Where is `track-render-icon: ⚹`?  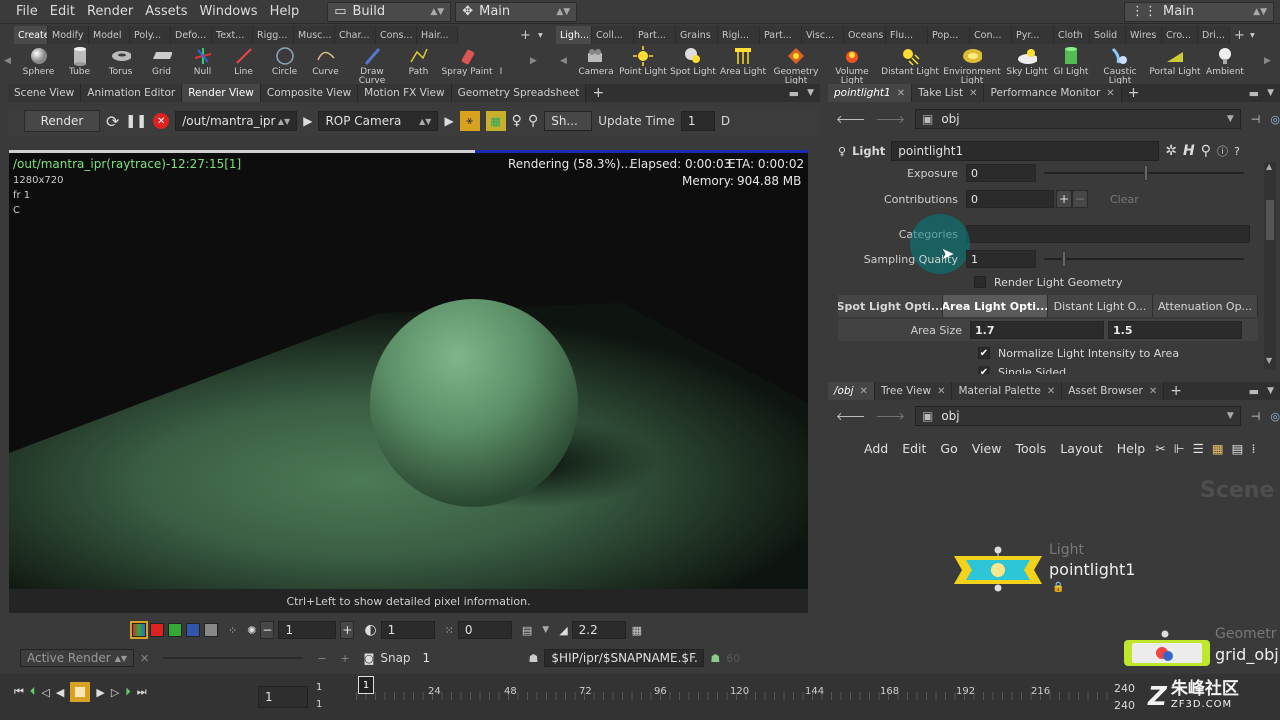 track-render-icon: ⚹ is located at coordinates (469, 121).